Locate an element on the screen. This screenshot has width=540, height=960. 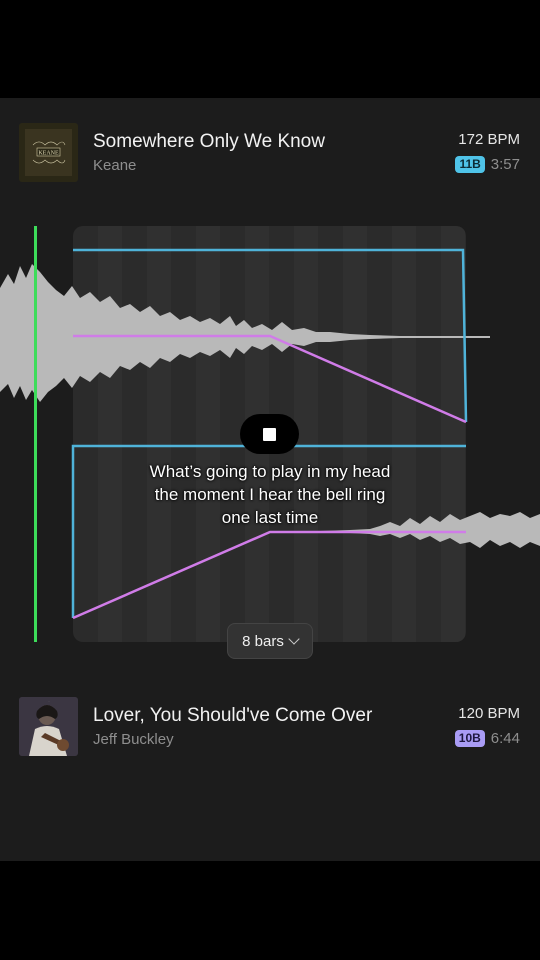
track-meta: 11B 3:57 is located at coordinates (487, 164).